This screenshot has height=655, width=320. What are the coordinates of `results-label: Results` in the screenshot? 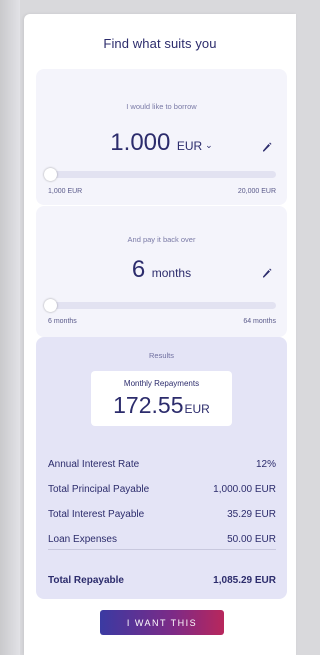 It's located at (161, 355).